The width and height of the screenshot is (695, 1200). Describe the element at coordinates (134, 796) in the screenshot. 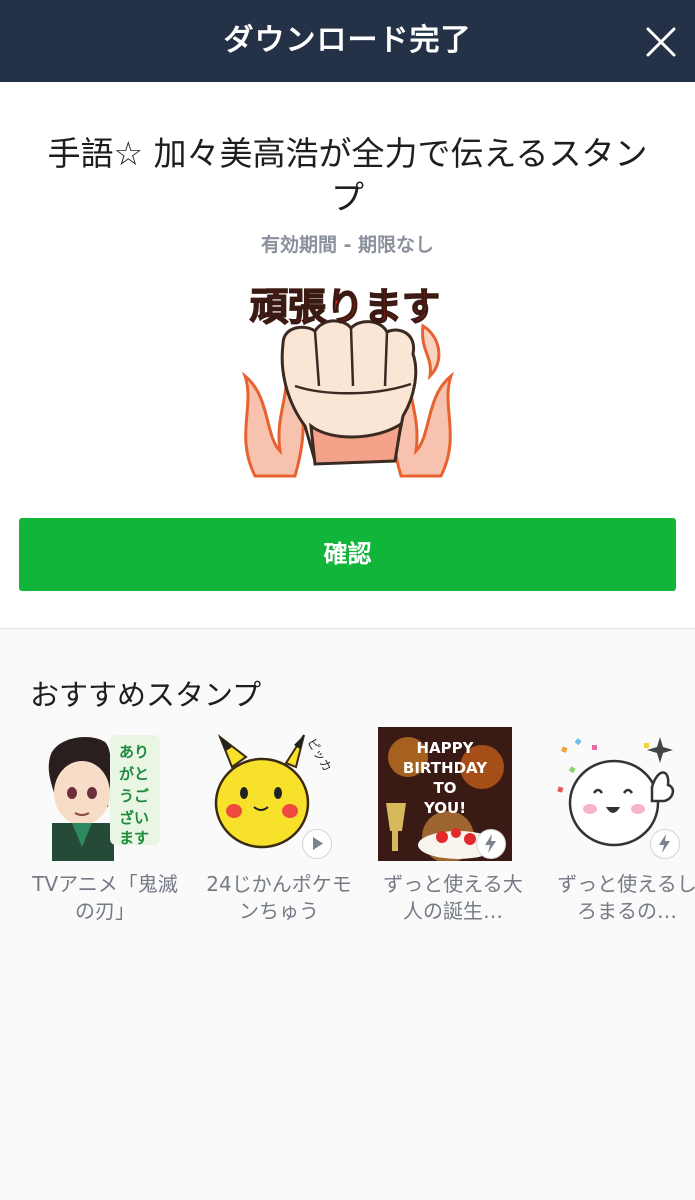

I see `svg-text: うご` at that location.